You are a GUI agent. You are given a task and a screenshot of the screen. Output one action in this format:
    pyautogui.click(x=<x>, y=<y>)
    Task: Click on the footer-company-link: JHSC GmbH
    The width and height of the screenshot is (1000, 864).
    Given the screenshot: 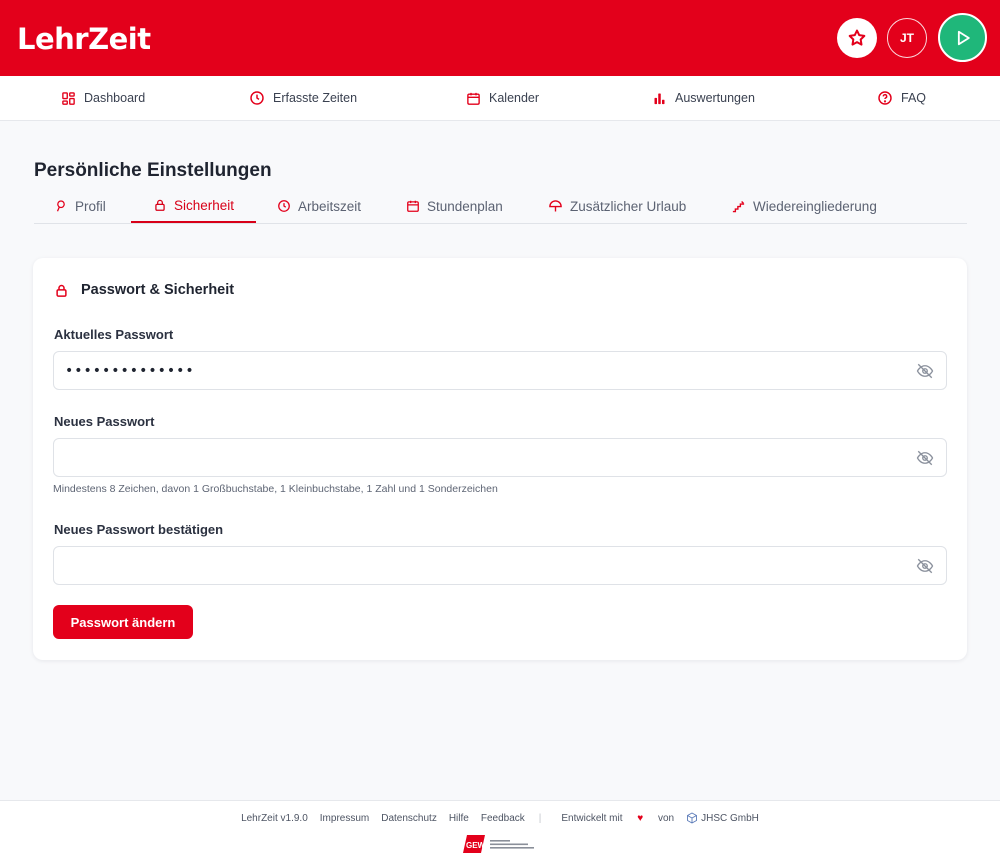 What is the action you would take?
    pyautogui.click(x=730, y=818)
    